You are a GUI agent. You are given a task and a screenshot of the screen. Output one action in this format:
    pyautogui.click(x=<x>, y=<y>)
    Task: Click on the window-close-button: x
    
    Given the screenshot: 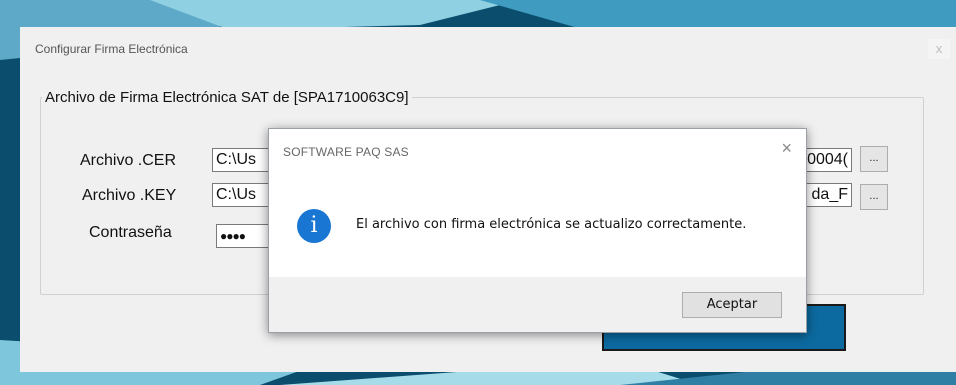 What is the action you would take?
    pyautogui.click(x=939, y=49)
    